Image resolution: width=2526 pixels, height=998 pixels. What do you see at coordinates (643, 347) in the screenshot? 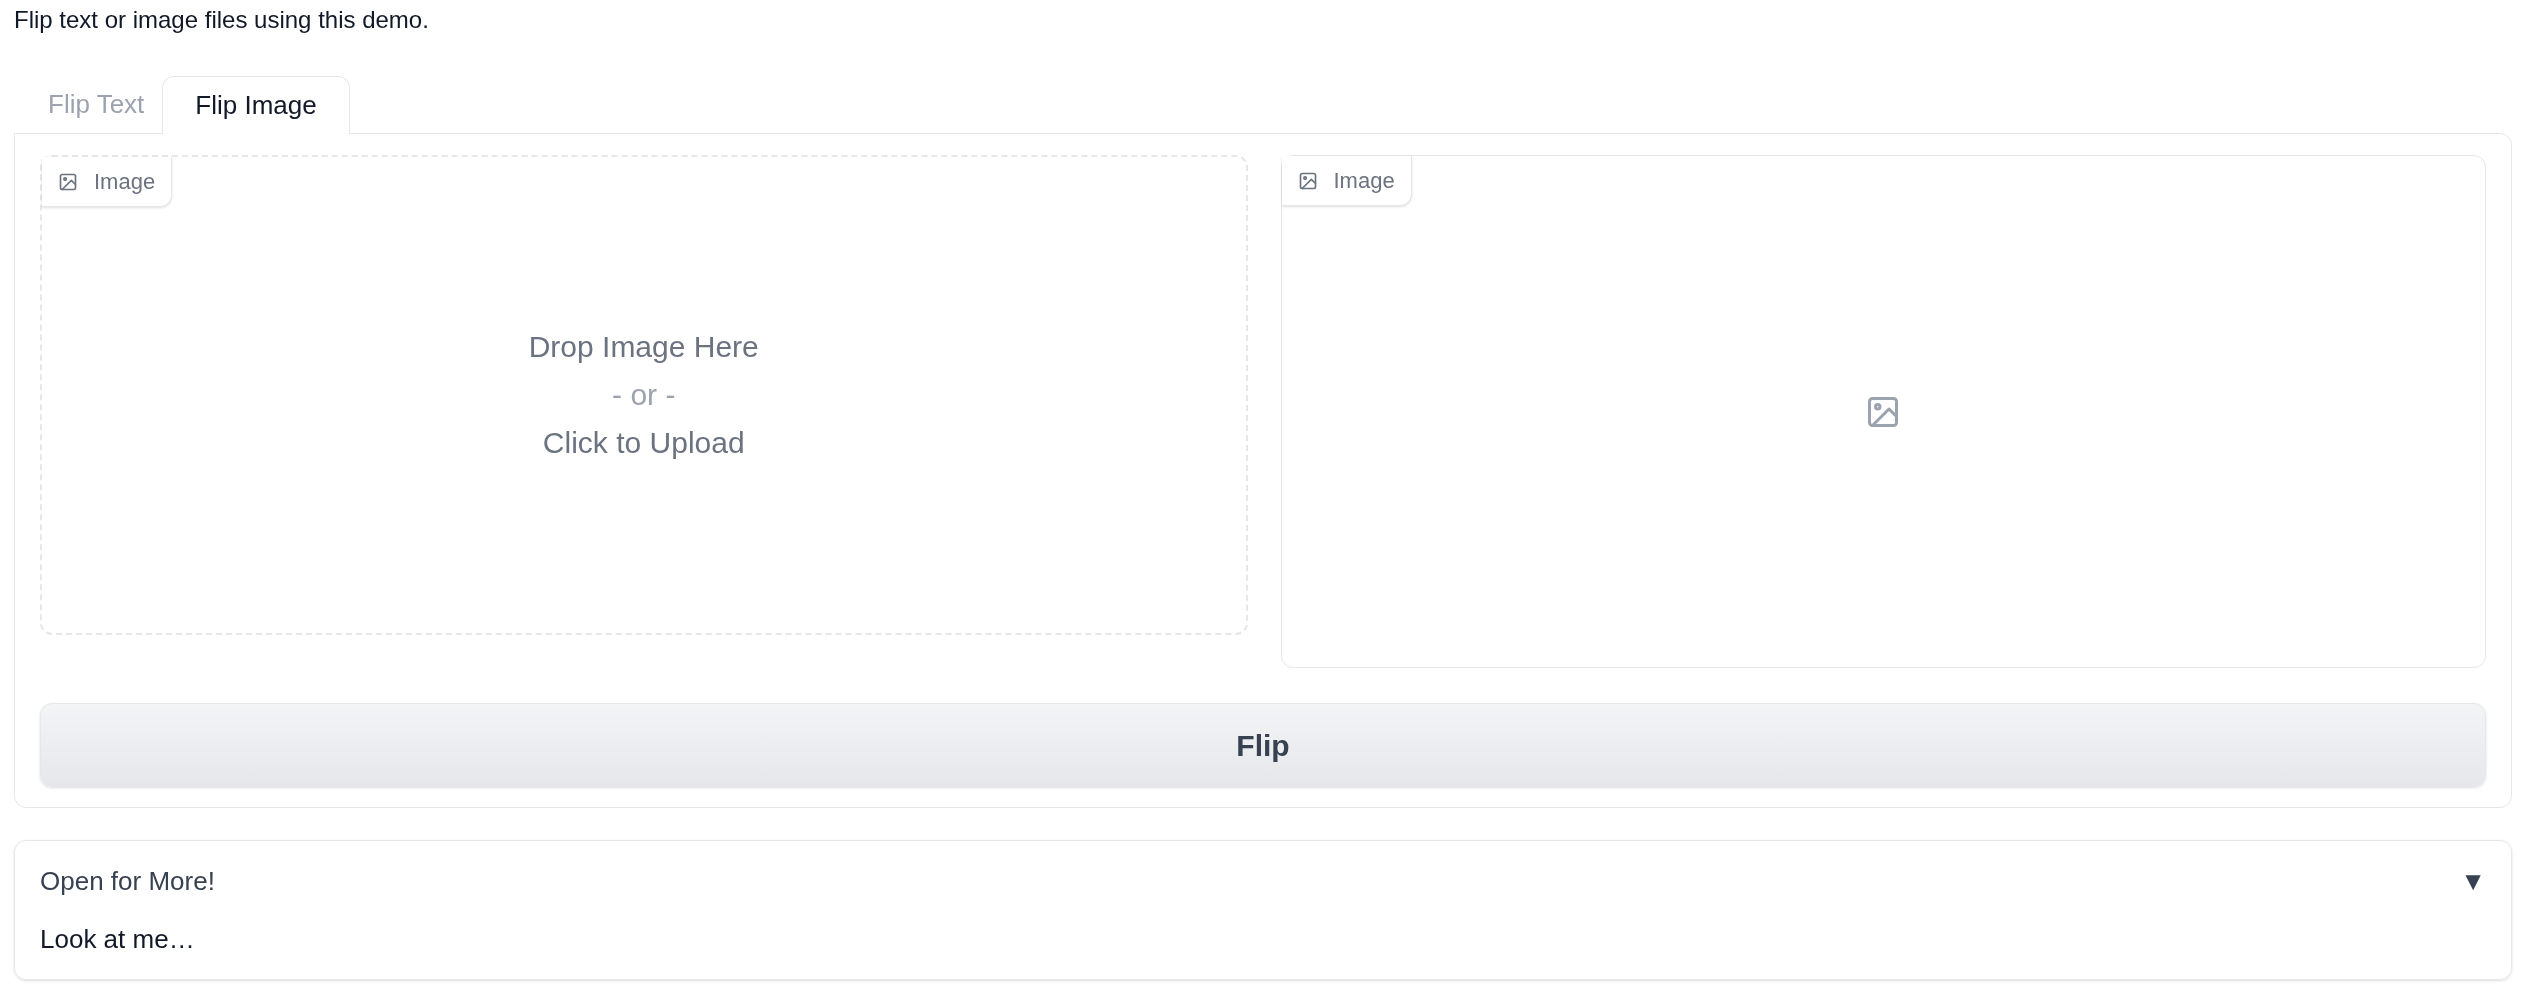
I see `drop-text: Drop Image Here` at bounding box center [643, 347].